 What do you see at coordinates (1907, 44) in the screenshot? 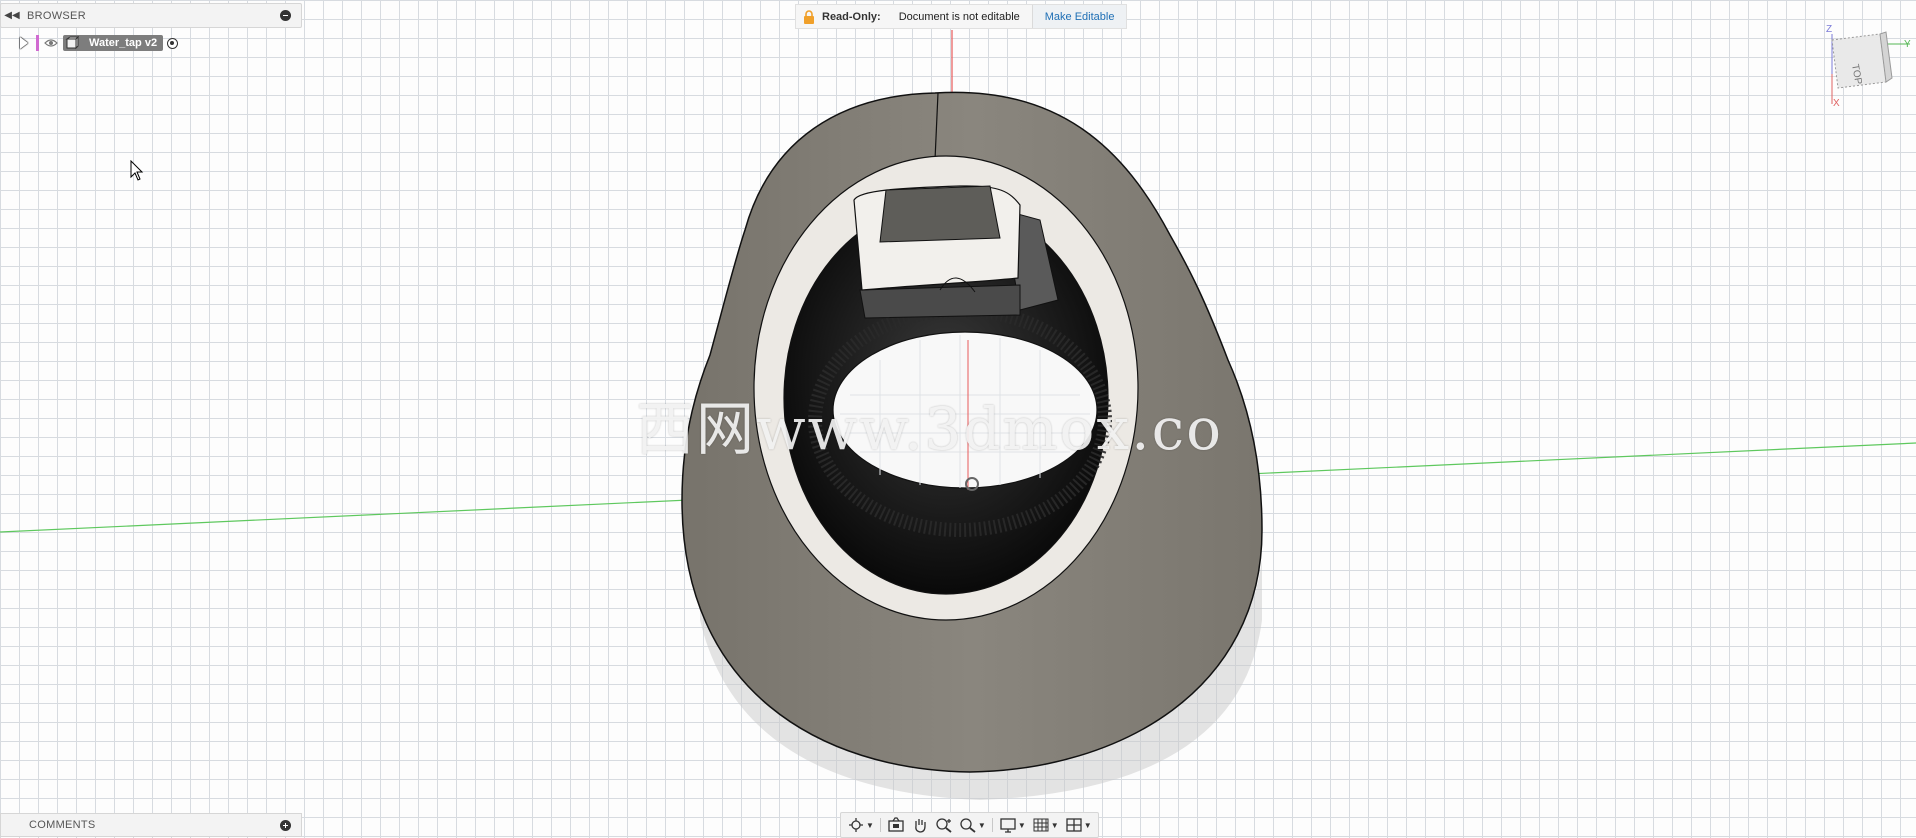
I see `y-axis-label: Y` at bounding box center [1907, 44].